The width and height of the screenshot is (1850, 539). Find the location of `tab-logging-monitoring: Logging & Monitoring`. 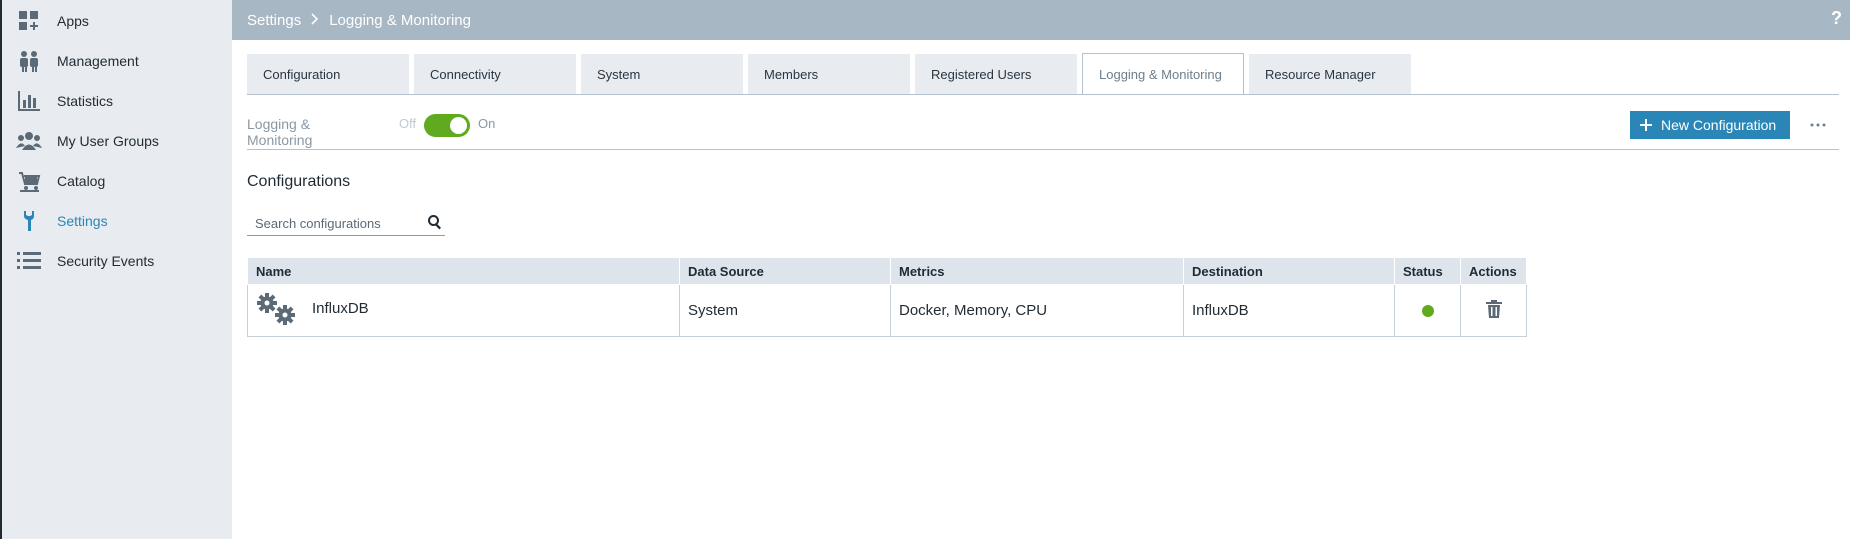

tab-logging-monitoring: Logging & Monitoring is located at coordinates (1163, 74).